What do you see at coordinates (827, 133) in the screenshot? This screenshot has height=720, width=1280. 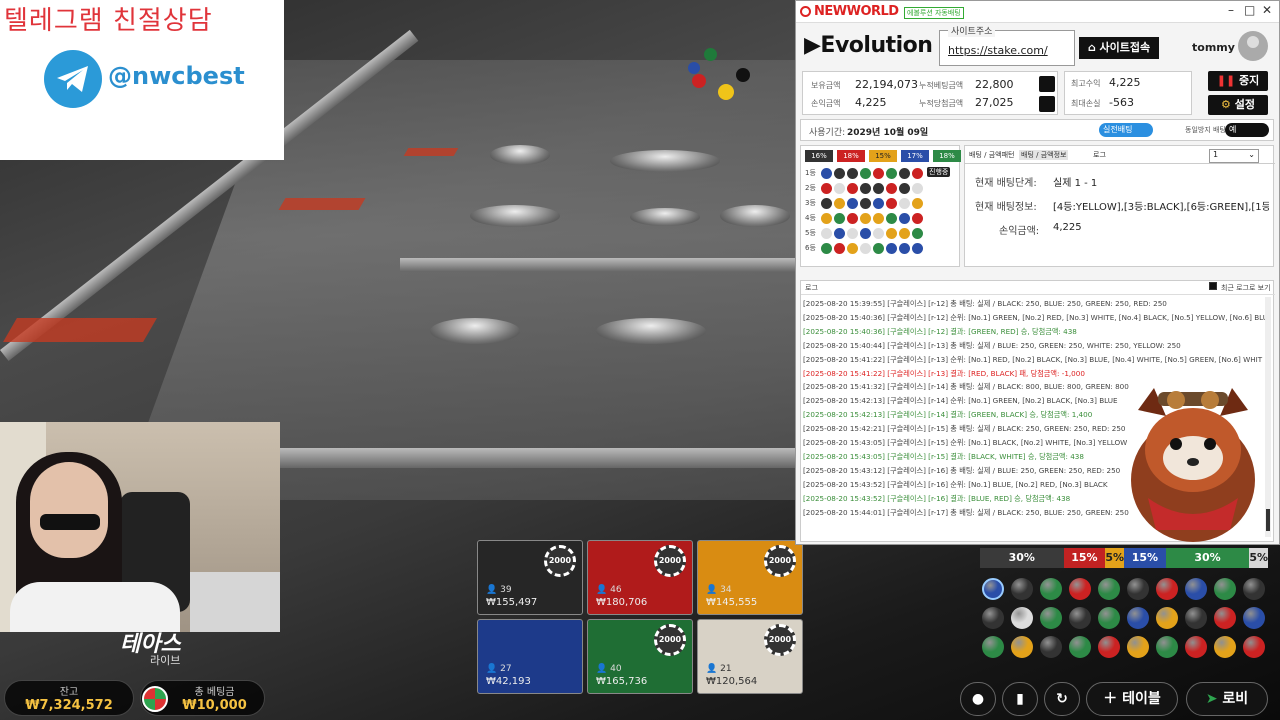 I see `period-label: 사용기간:` at bounding box center [827, 133].